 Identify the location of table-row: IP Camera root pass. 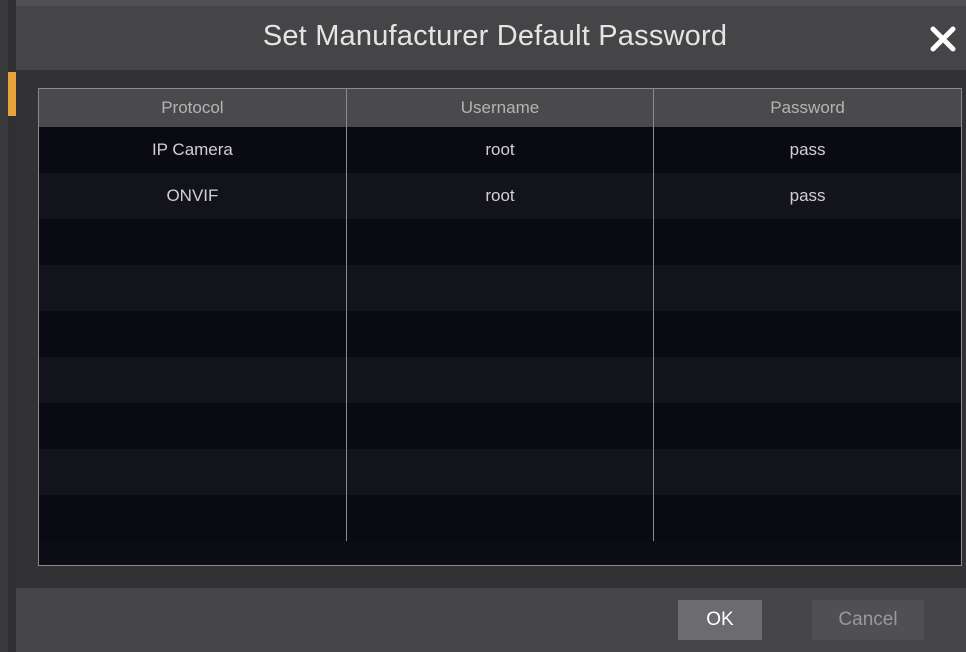
(500, 150).